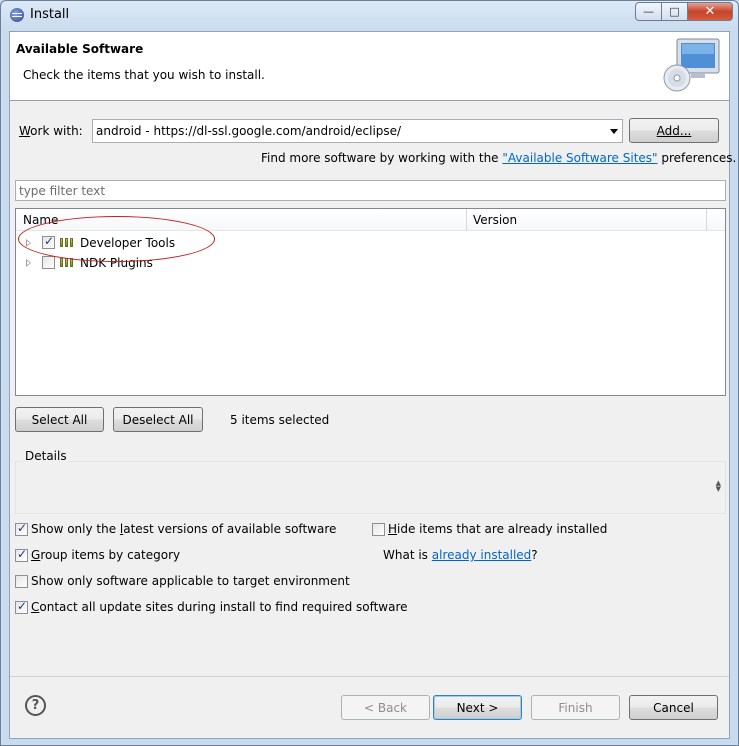 The image size is (739, 746). I want to click on back-button: < Back, so click(385, 707).